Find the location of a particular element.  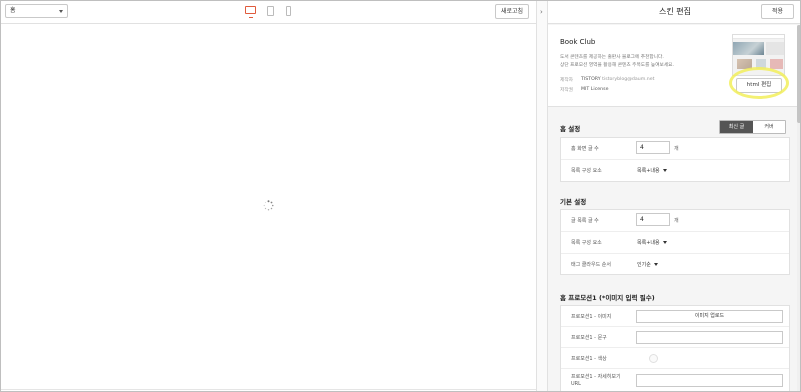

promo-text-input is located at coordinates (709, 337).